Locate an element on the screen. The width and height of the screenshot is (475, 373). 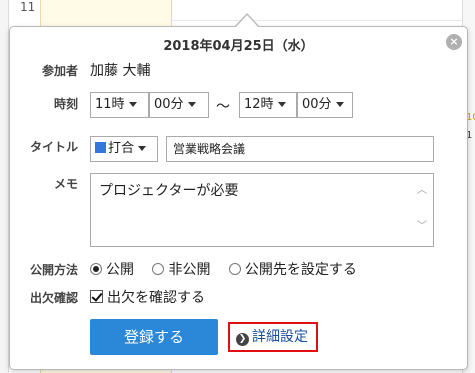
end-hour-select: 12時 is located at coordinates (268, 105).